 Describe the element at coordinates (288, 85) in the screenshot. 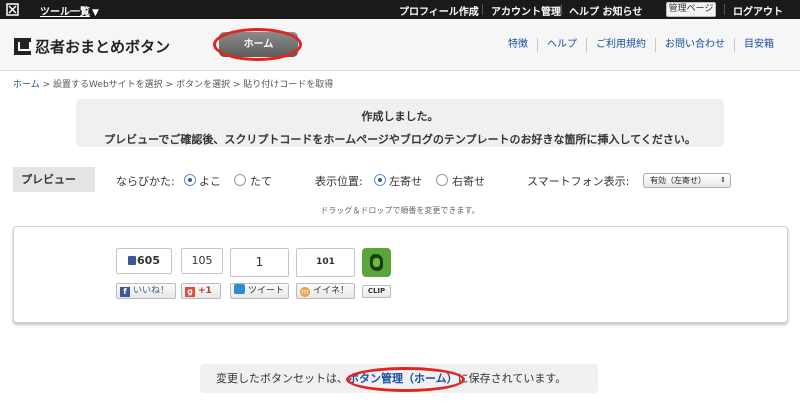

I see `breadcrumb-current: 貼り付けコードを取得` at that location.